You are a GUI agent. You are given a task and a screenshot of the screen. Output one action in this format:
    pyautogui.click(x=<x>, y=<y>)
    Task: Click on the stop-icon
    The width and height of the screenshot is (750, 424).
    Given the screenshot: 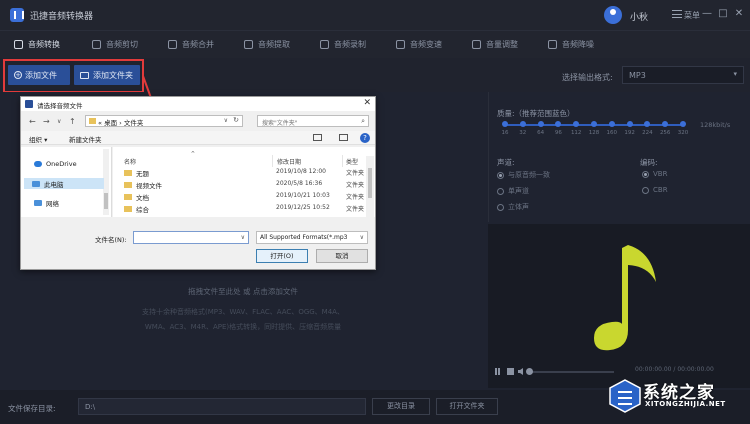 What is the action you would take?
    pyautogui.click(x=510, y=371)
    